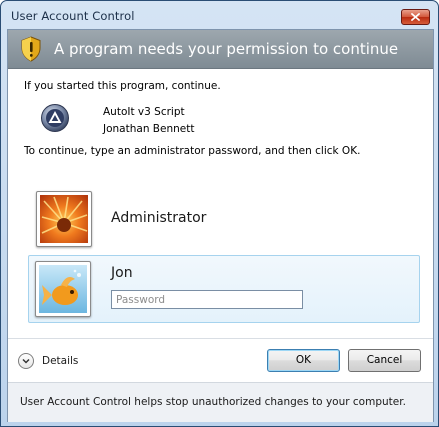 Image resolution: width=439 pixels, height=427 pixels. Describe the element at coordinates (122, 273) in the screenshot. I see `user-name-jon: Jon` at that location.